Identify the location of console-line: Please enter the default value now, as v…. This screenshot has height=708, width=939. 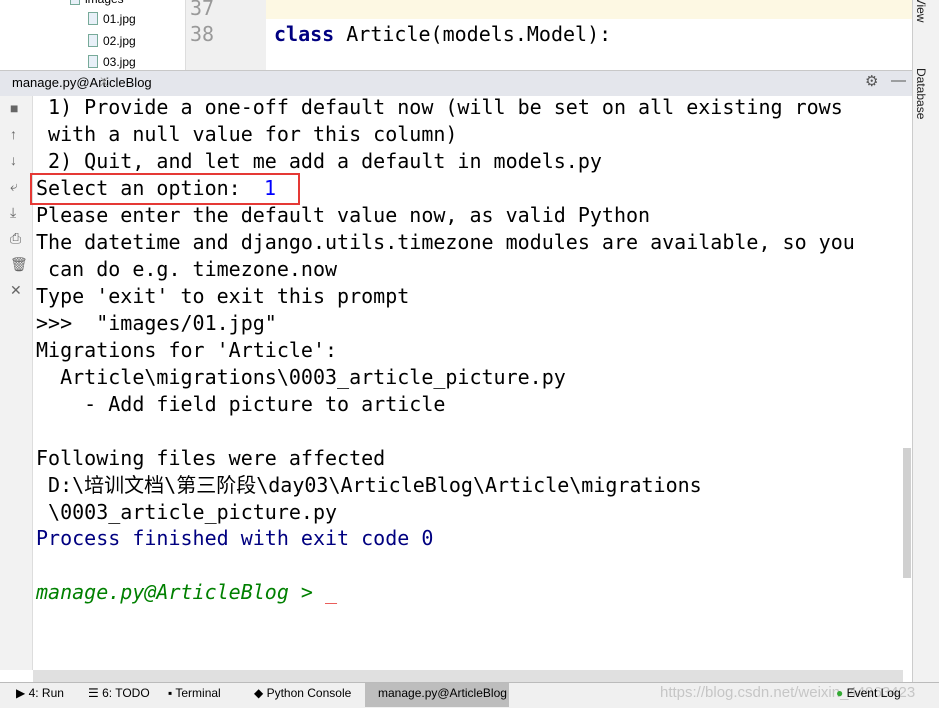
(343, 215).